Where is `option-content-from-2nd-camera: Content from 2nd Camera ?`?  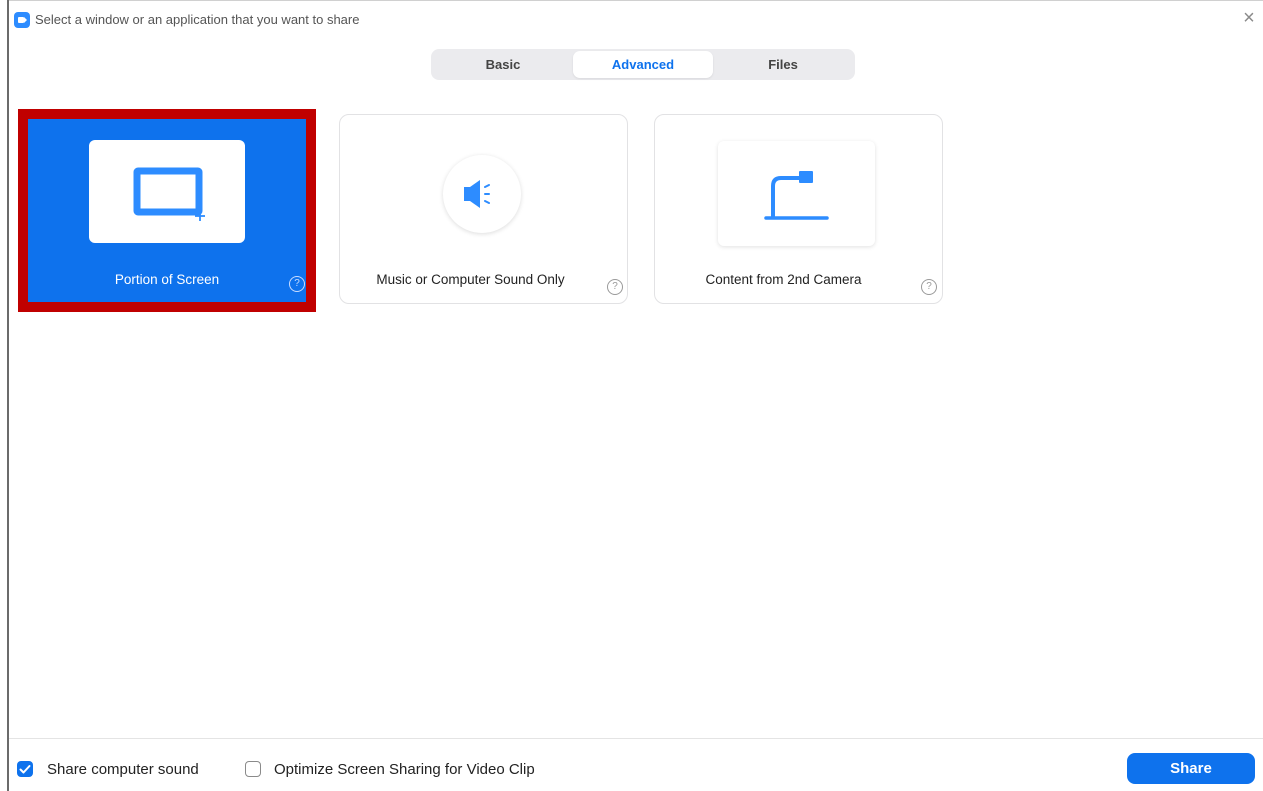 option-content-from-2nd-camera: Content from 2nd Camera ? is located at coordinates (798, 209).